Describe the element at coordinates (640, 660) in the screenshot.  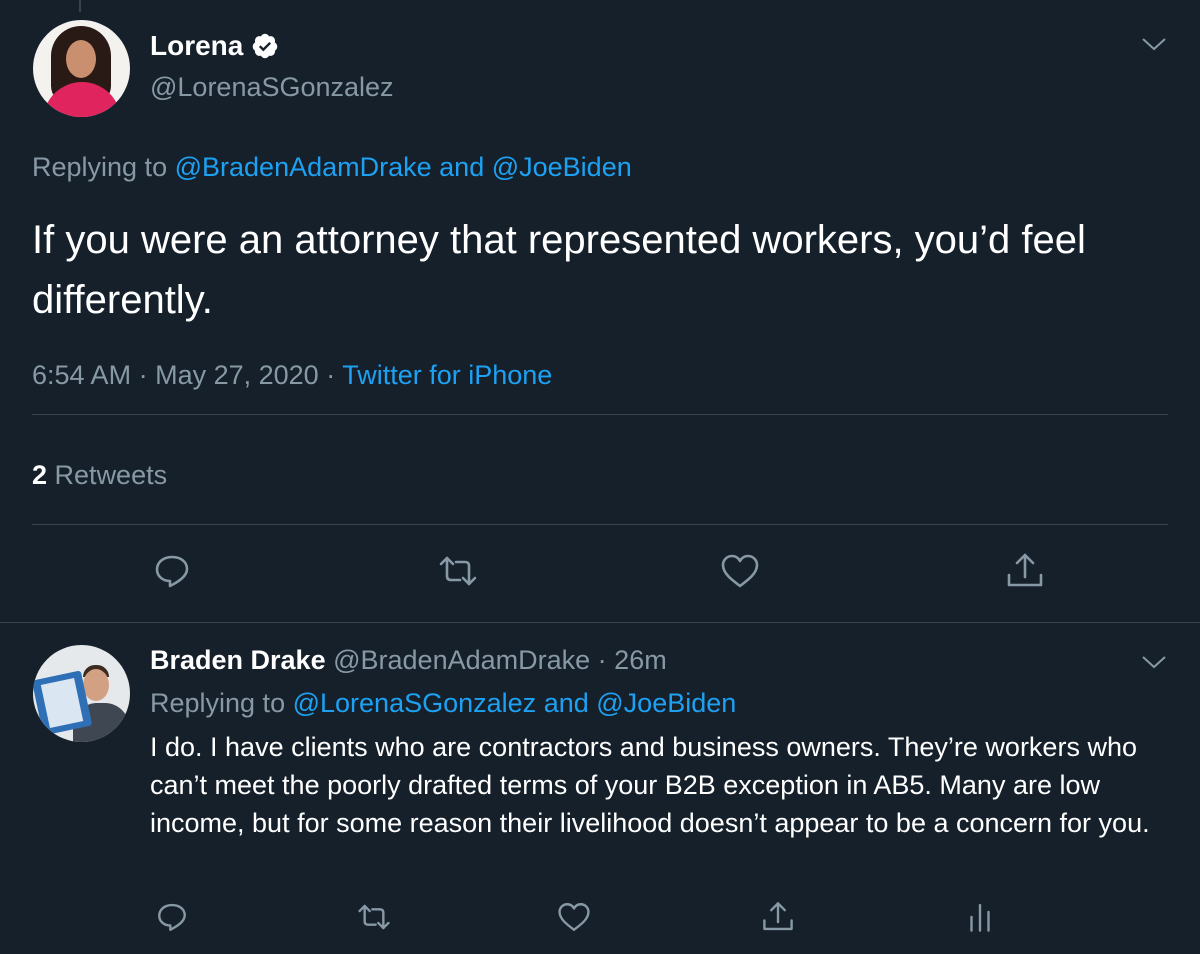
I see `reply-time: 26m` at that location.